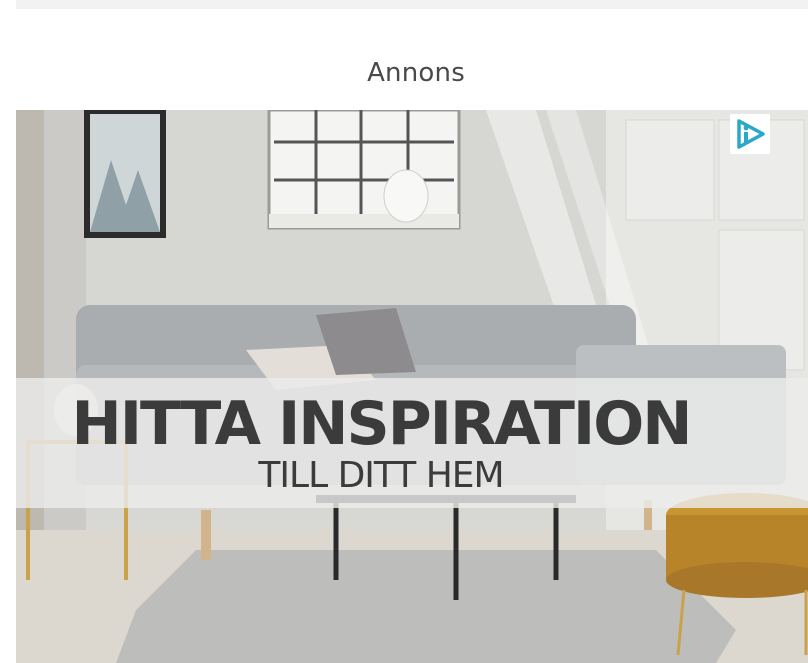  I want to click on top-divider, so click(412, 4).